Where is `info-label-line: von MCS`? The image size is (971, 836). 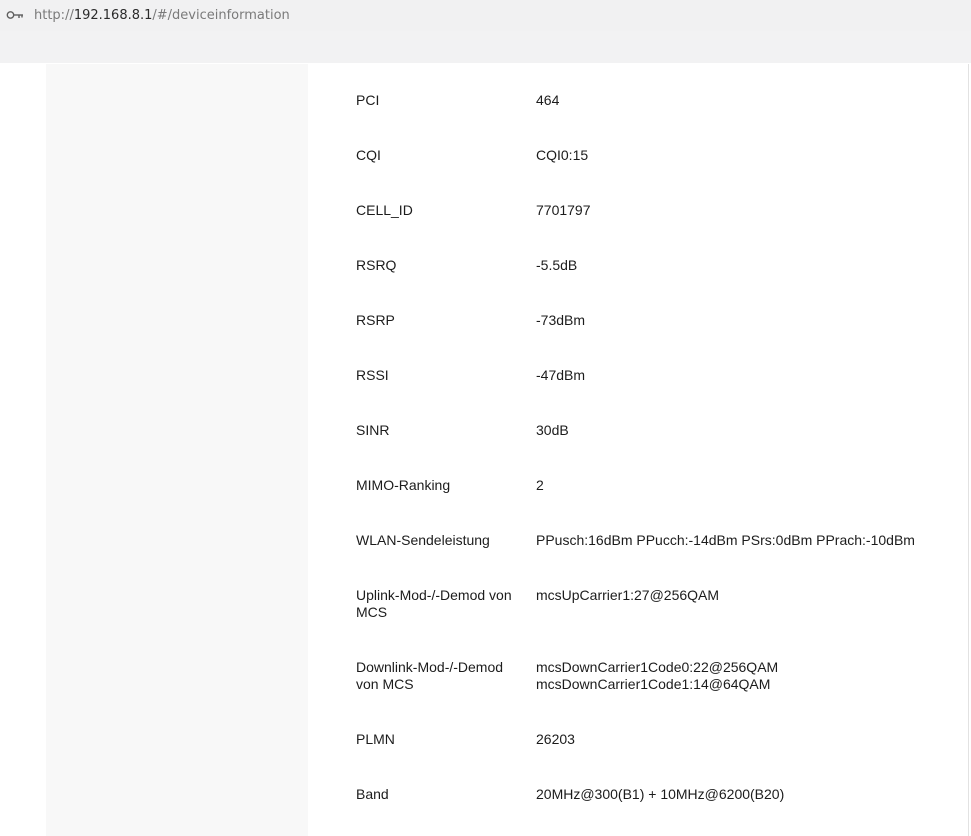 info-label-line: von MCS is located at coordinates (385, 684).